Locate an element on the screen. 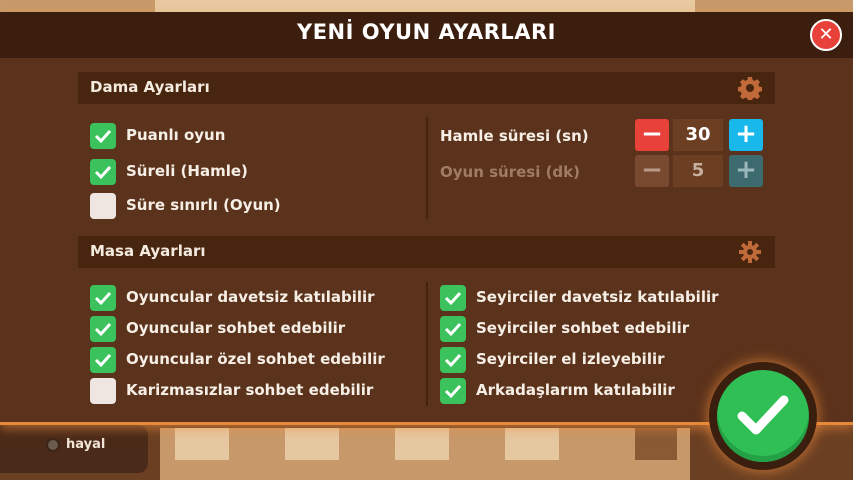 The height and width of the screenshot is (480, 853). board-preview is located at coordinates (425, 454).